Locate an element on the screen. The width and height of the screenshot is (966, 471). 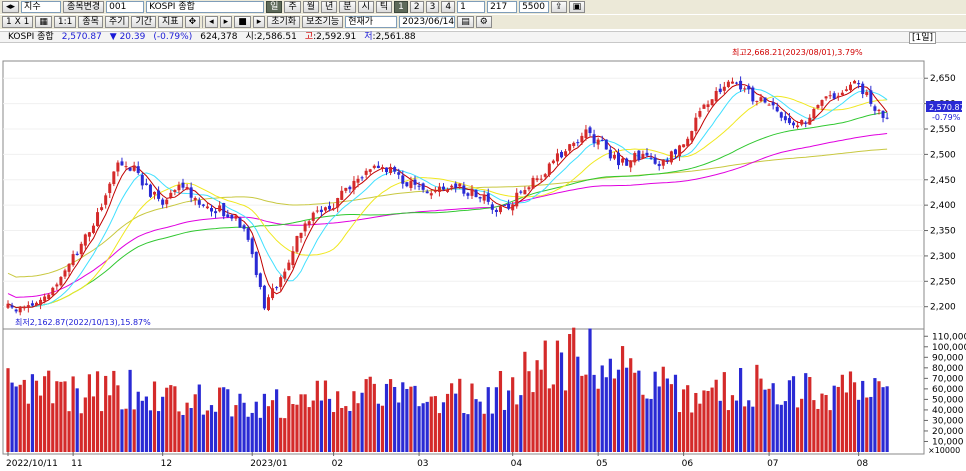
calendar-icon: ▤ is located at coordinates (465, 22).